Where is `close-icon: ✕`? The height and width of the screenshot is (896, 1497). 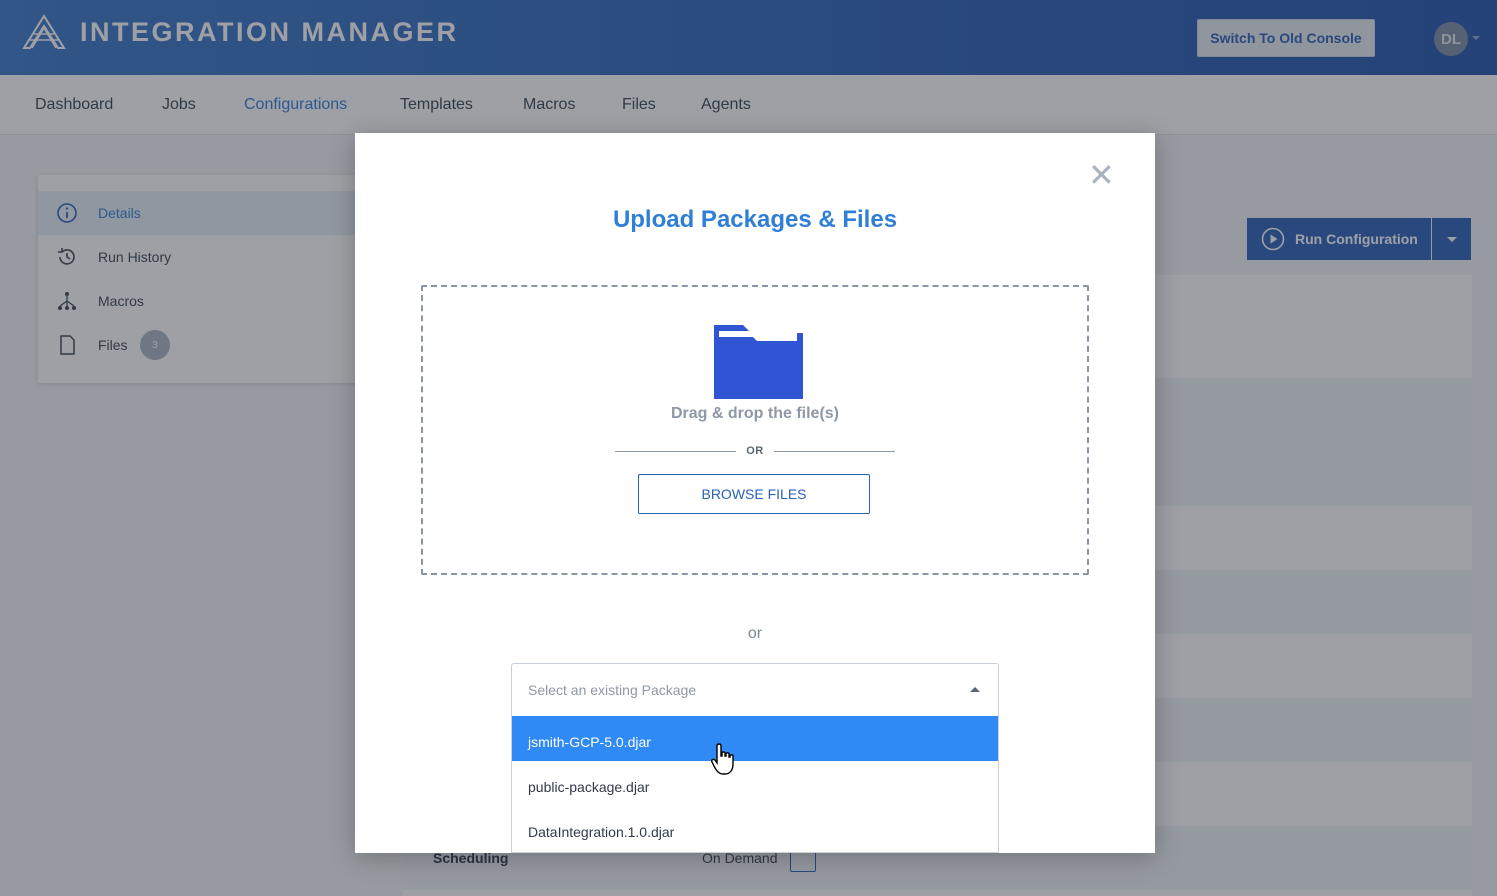
close-icon: ✕ is located at coordinates (1101, 175).